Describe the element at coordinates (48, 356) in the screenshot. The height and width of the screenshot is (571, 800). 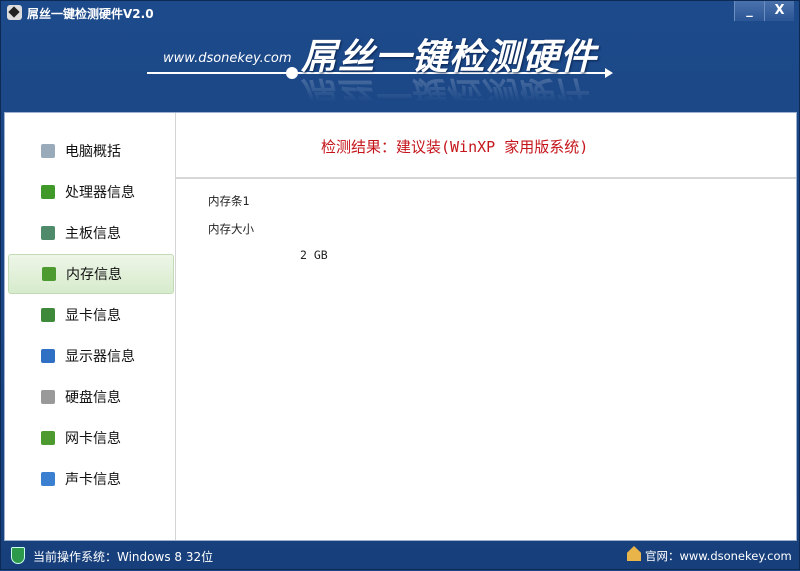
I see `monitor-icon` at that location.